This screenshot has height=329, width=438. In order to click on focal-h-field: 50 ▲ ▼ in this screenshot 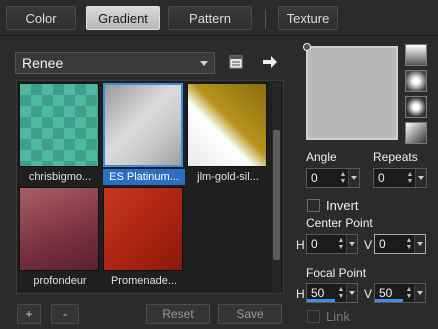, I will do `click(332, 293)`.